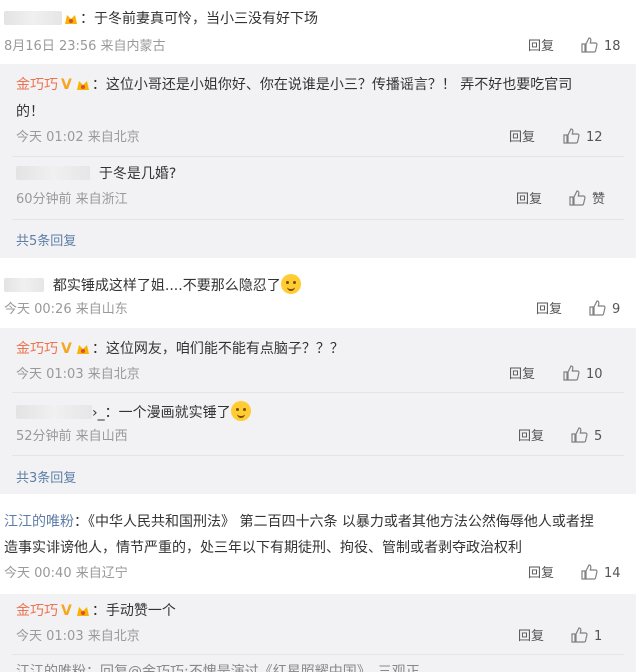 Image resolution: width=641 pixels, height=672 pixels. What do you see at coordinates (594, 137) in the screenshot?
I see `like-count: 12` at bounding box center [594, 137].